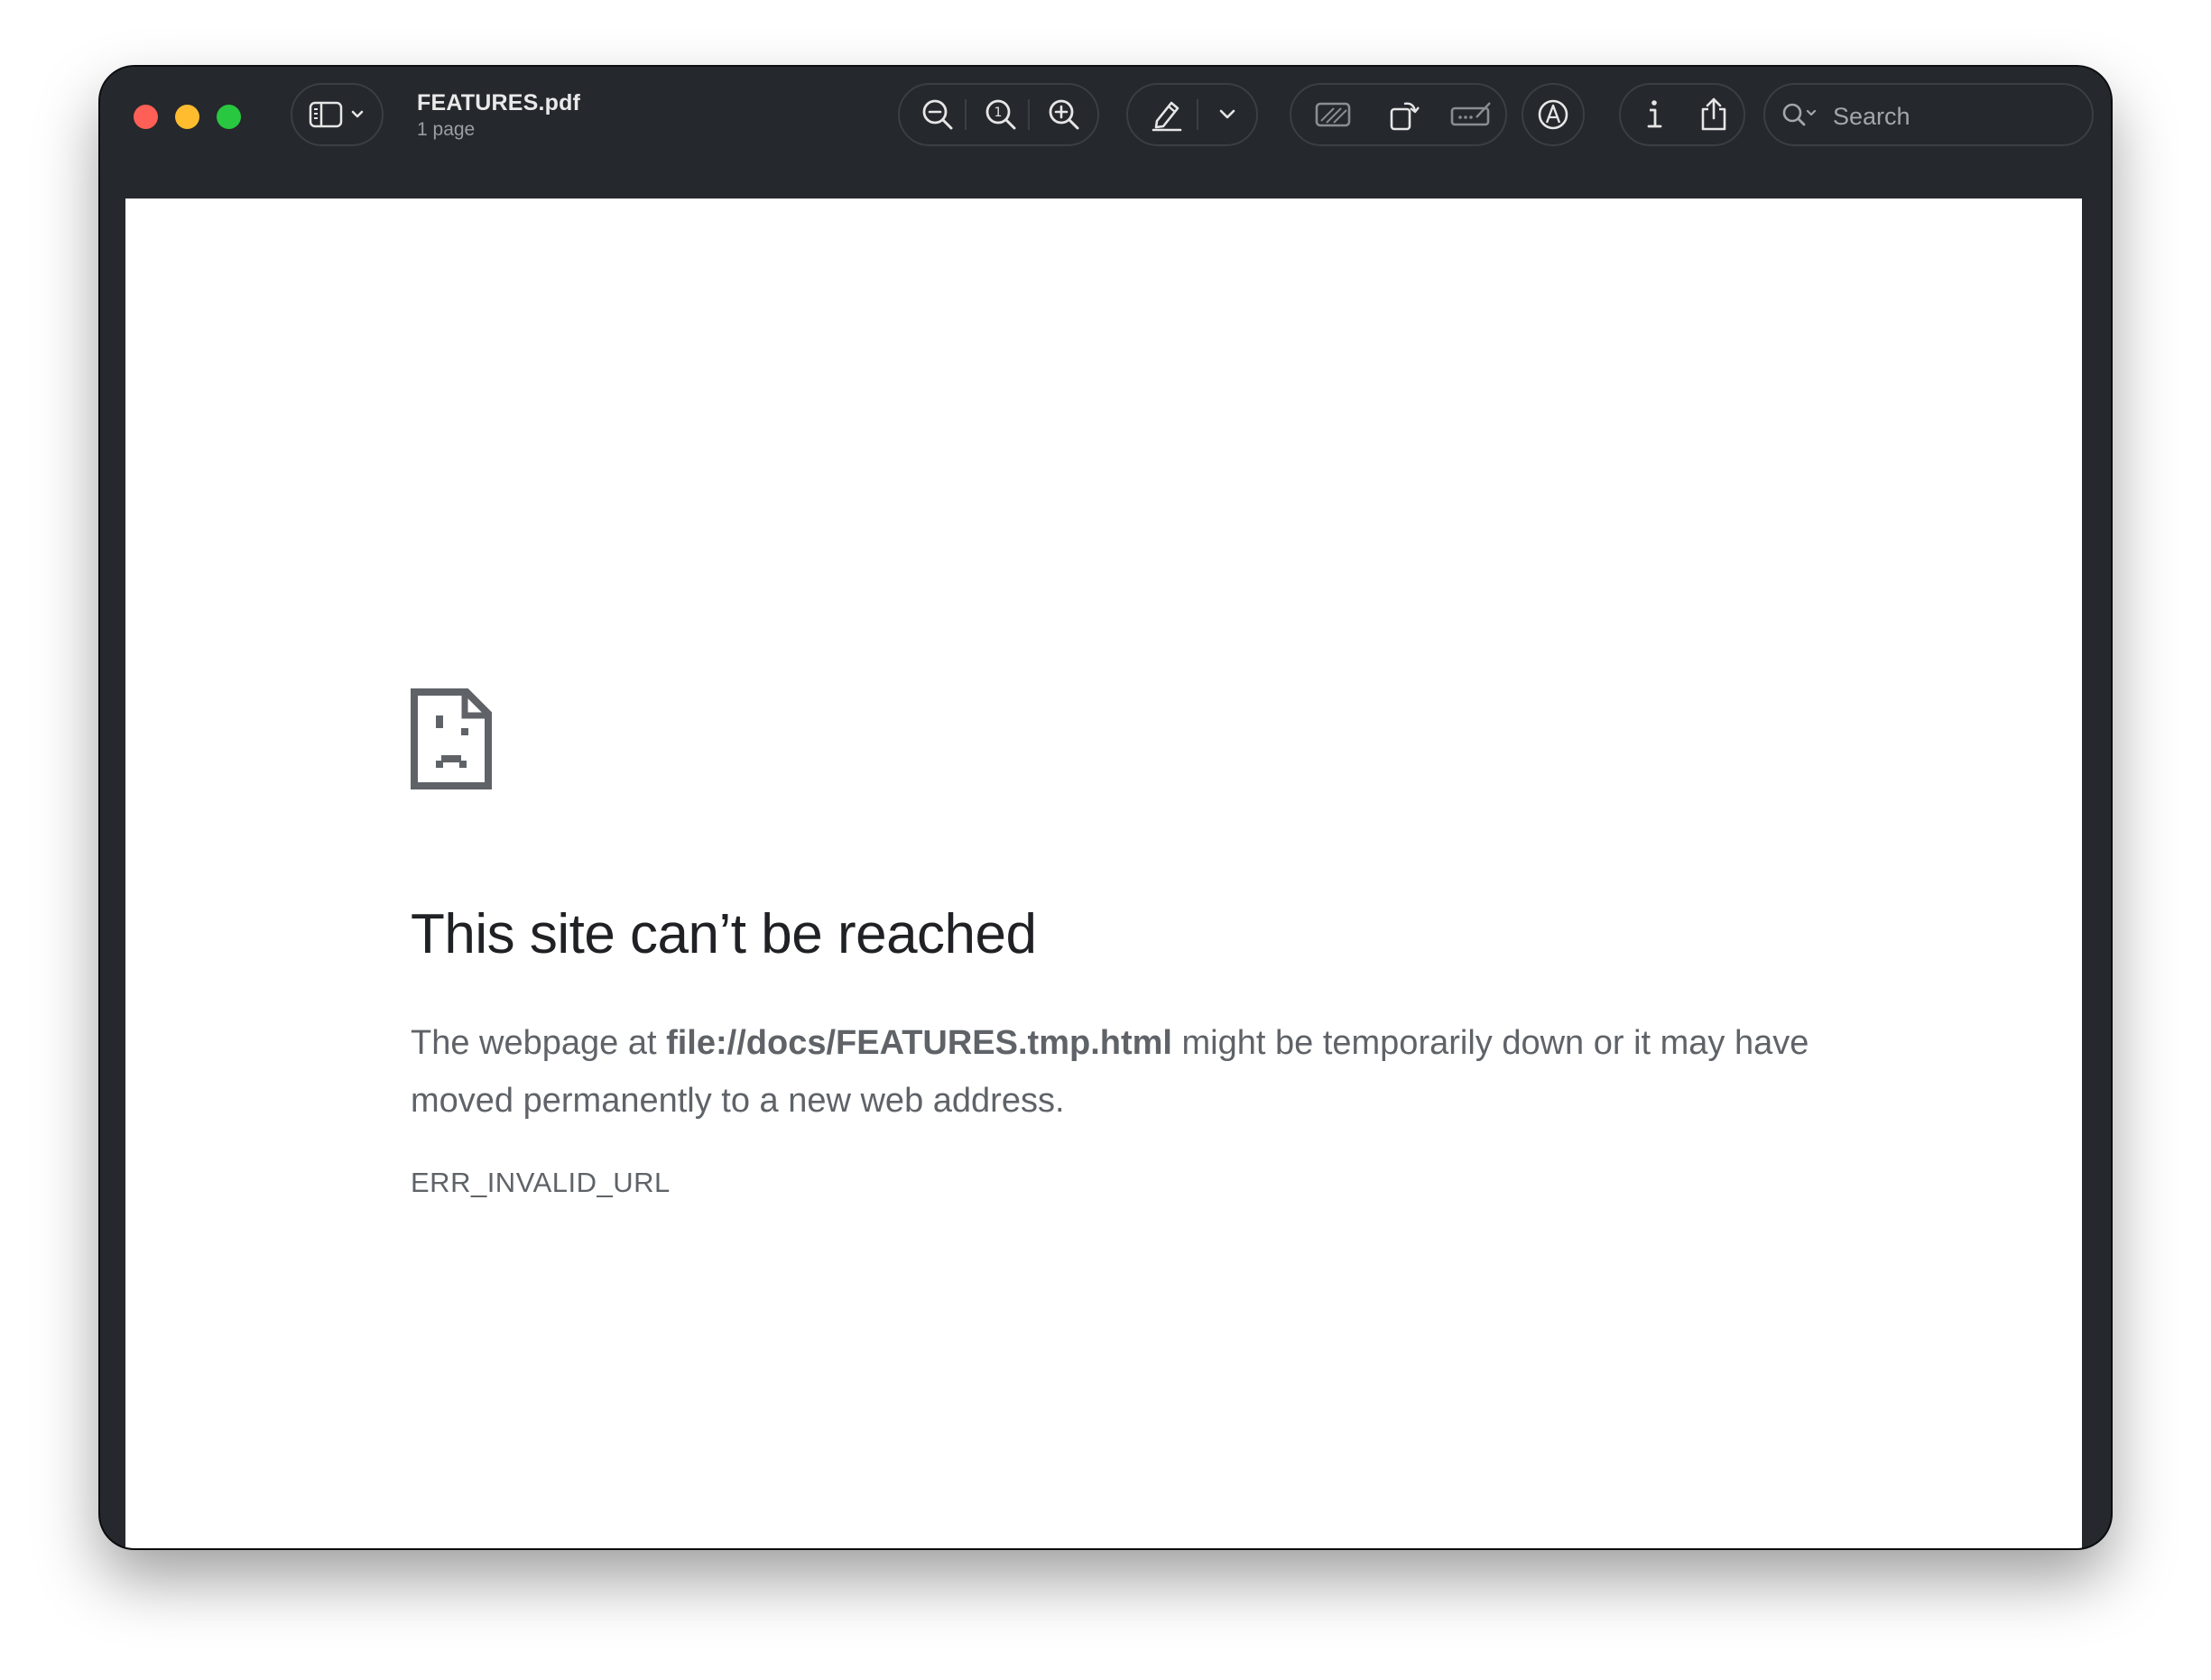 The width and height of the screenshot is (2211, 1680). I want to click on highlight-pen-icon, so click(1167, 116).